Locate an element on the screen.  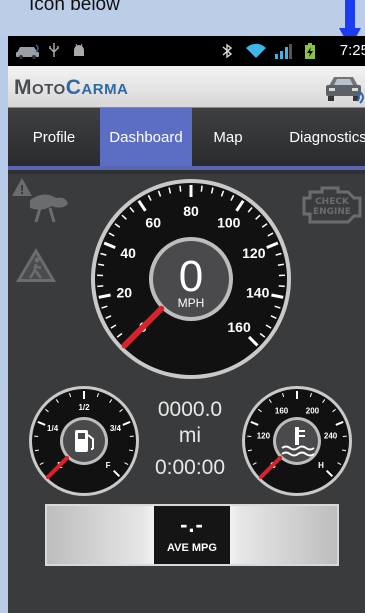
temp-tick-label: 160 is located at coordinates (282, 411).